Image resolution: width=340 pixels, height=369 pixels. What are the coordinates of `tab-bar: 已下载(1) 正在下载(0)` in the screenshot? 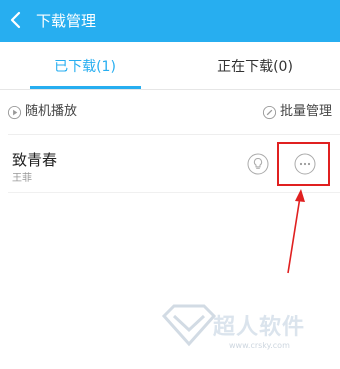 It's located at (170, 66).